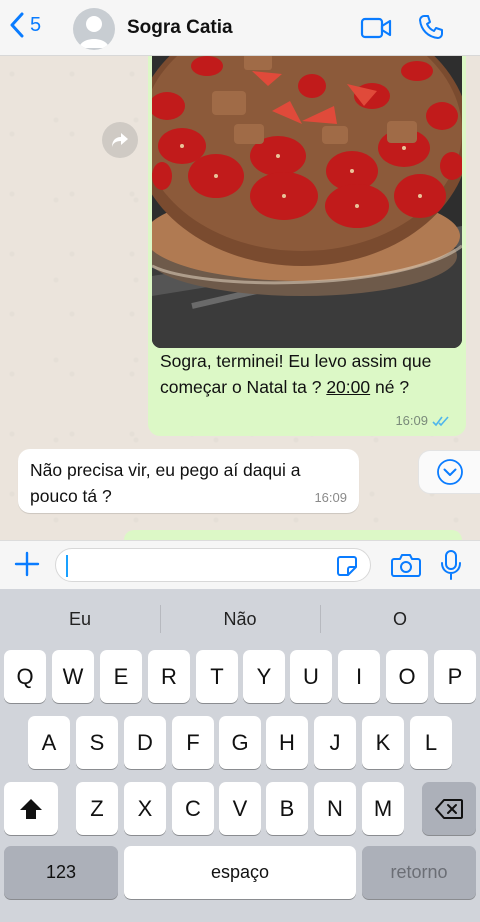  What do you see at coordinates (240, 808) in the screenshot?
I see `key-v: V` at bounding box center [240, 808].